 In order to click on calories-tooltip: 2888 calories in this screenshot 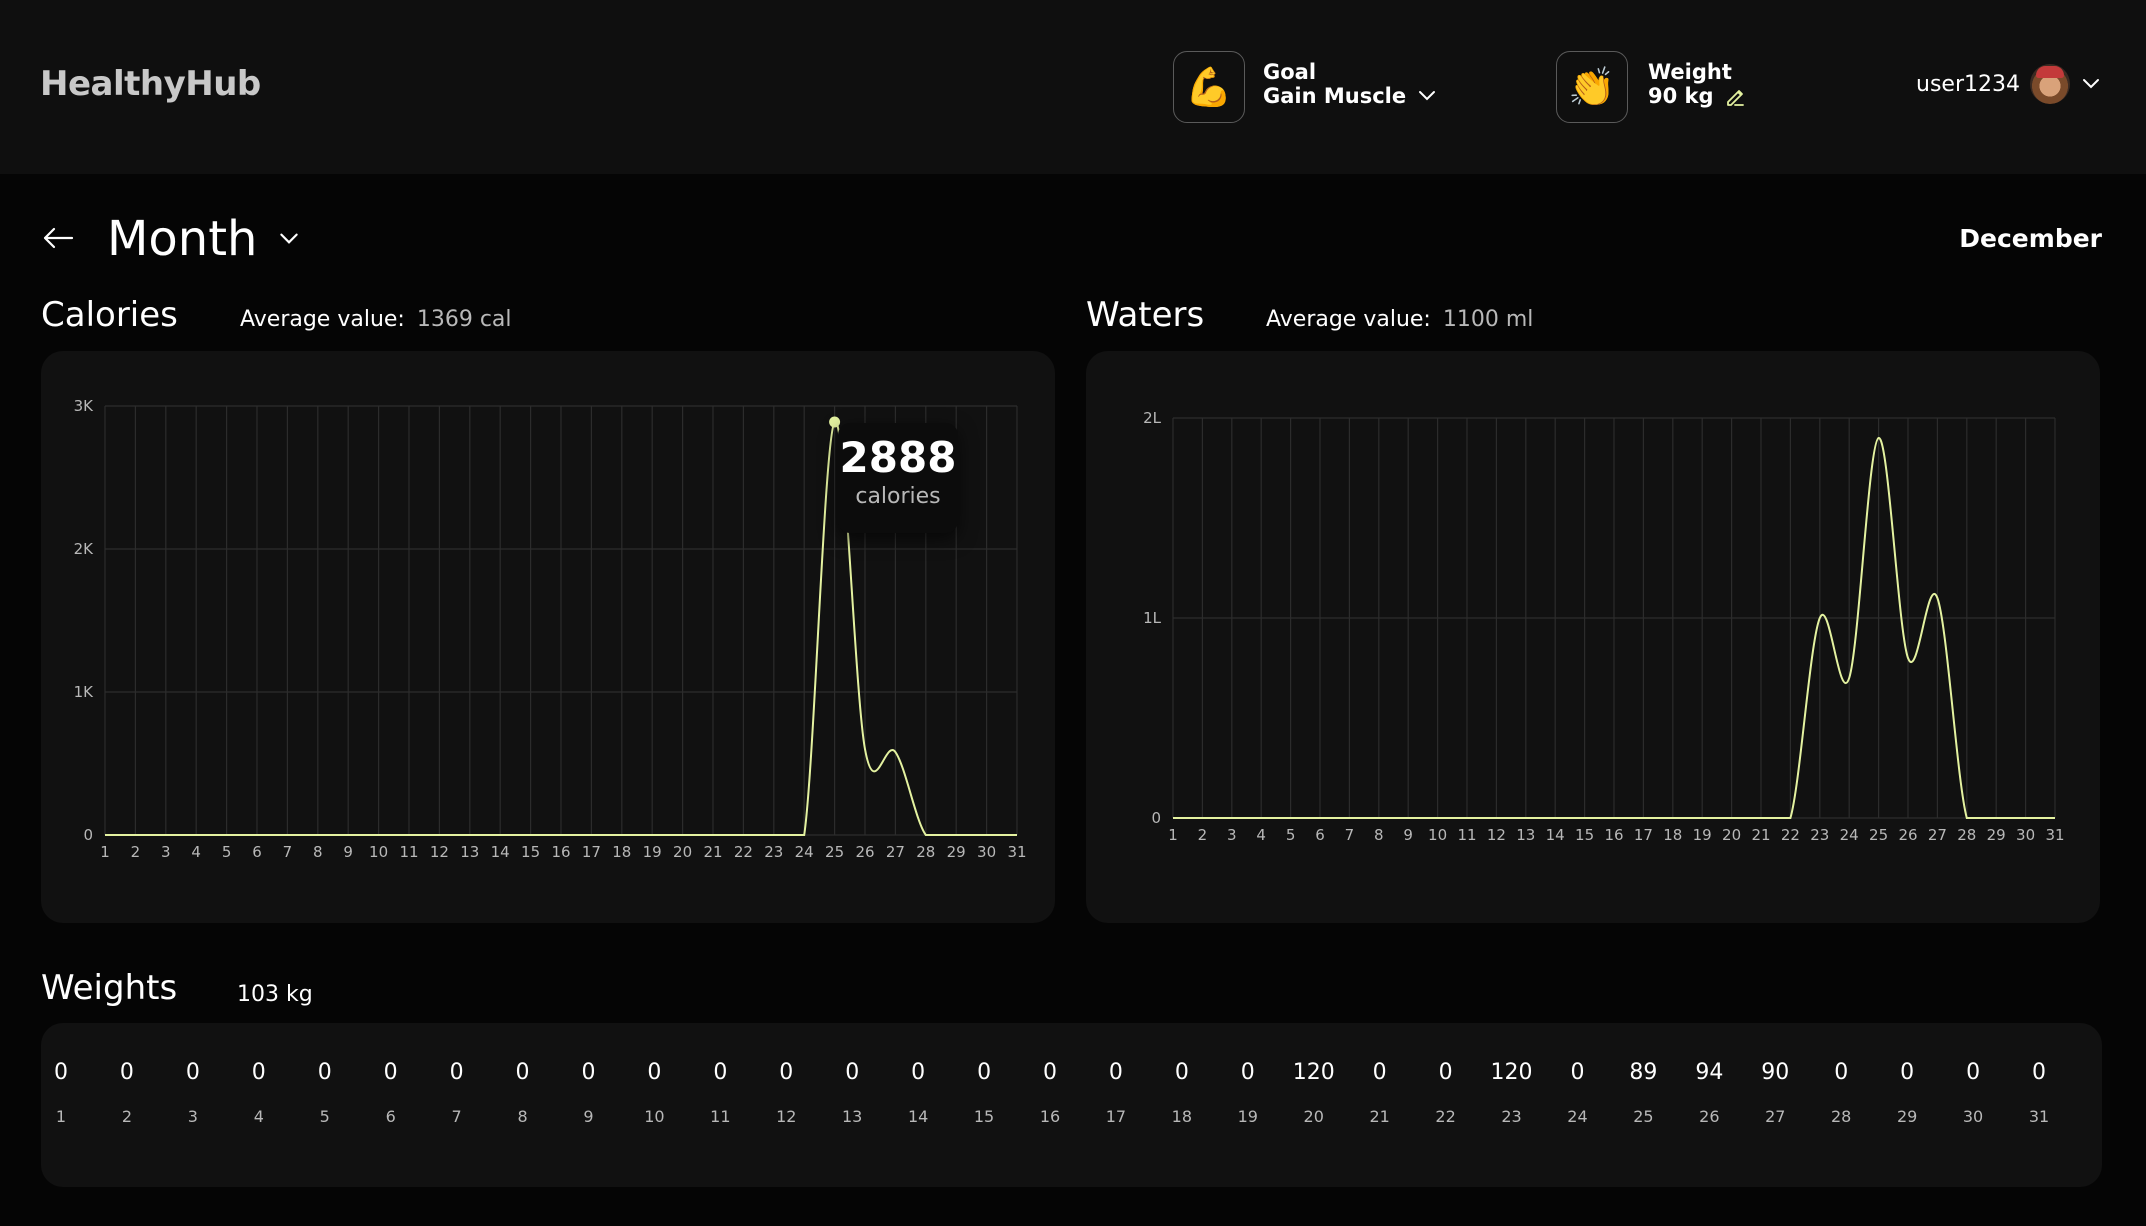, I will do `click(898, 478)`.